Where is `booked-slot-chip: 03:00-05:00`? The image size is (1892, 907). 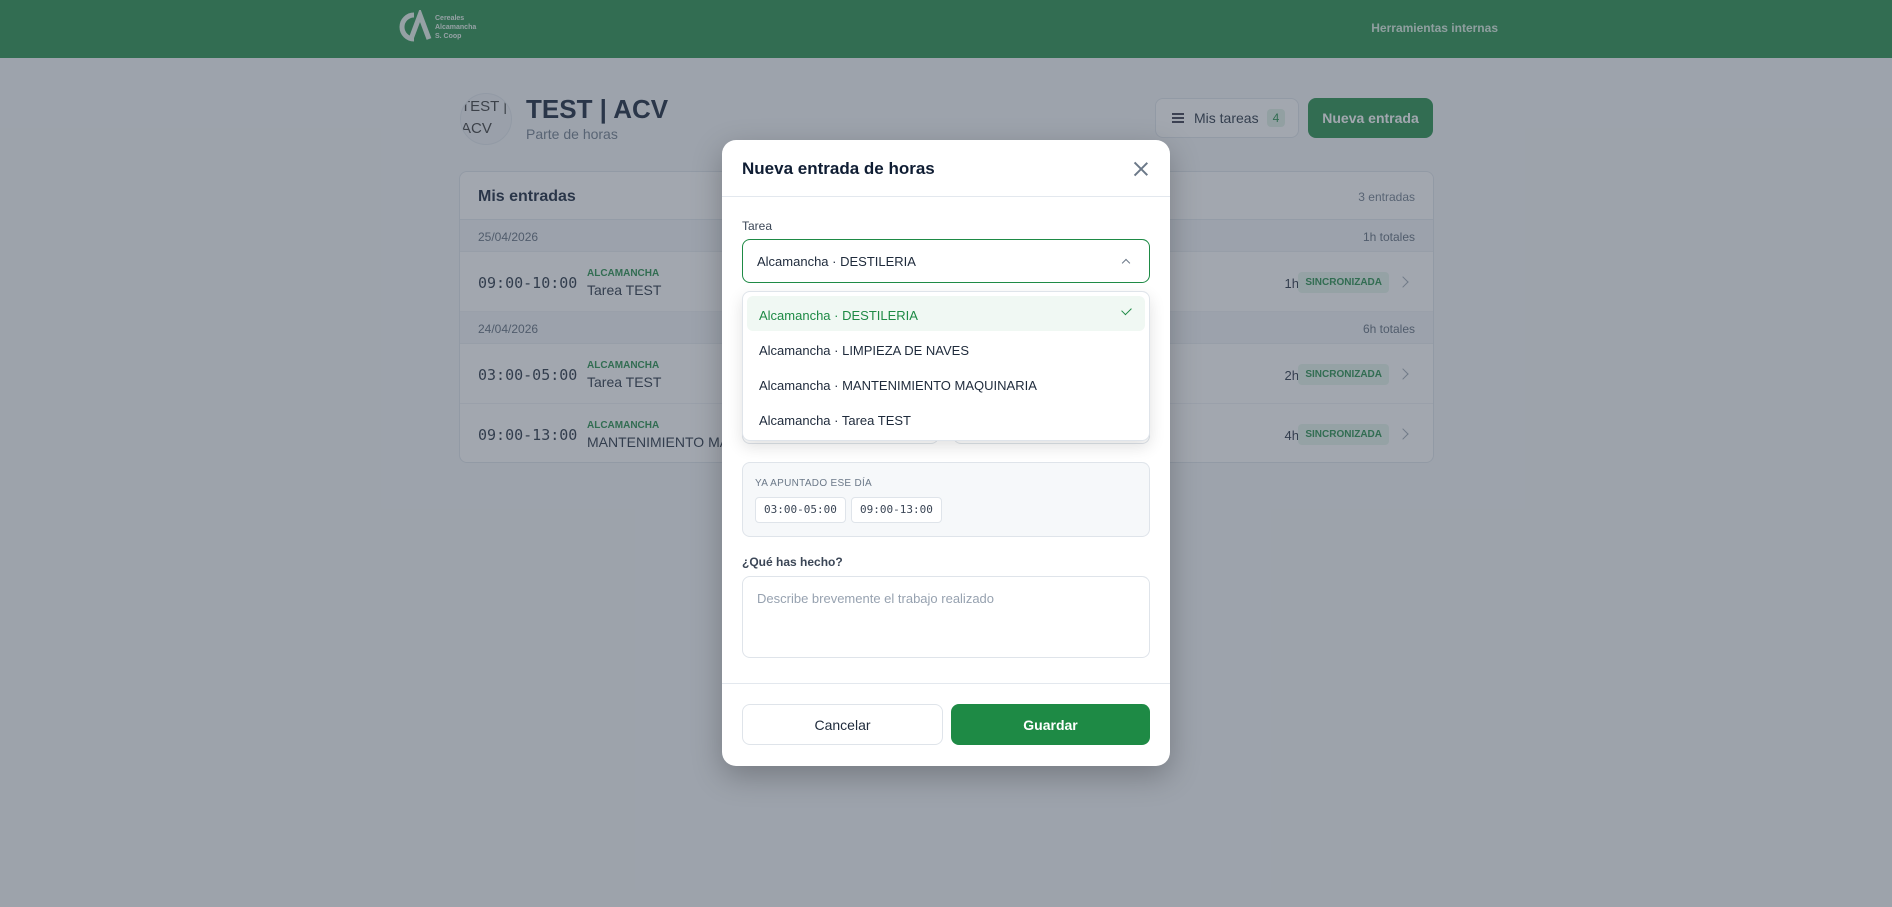 booked-slot-chip: 03:00-05:00 is located at coordinates (800, 510).